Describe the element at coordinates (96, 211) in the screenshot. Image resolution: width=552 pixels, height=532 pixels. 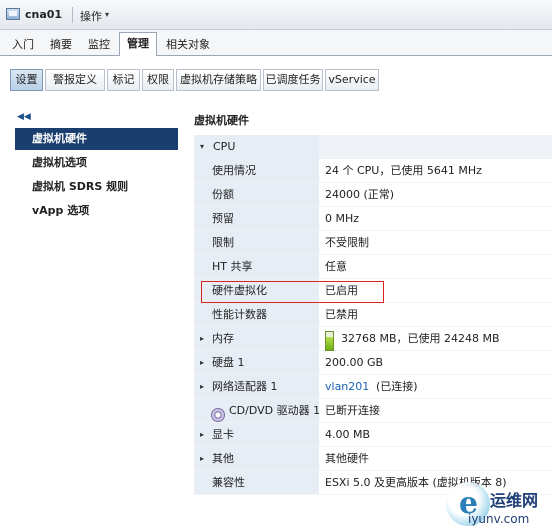
I see `nav-item-vapp-options: vApp 选项` at that location.